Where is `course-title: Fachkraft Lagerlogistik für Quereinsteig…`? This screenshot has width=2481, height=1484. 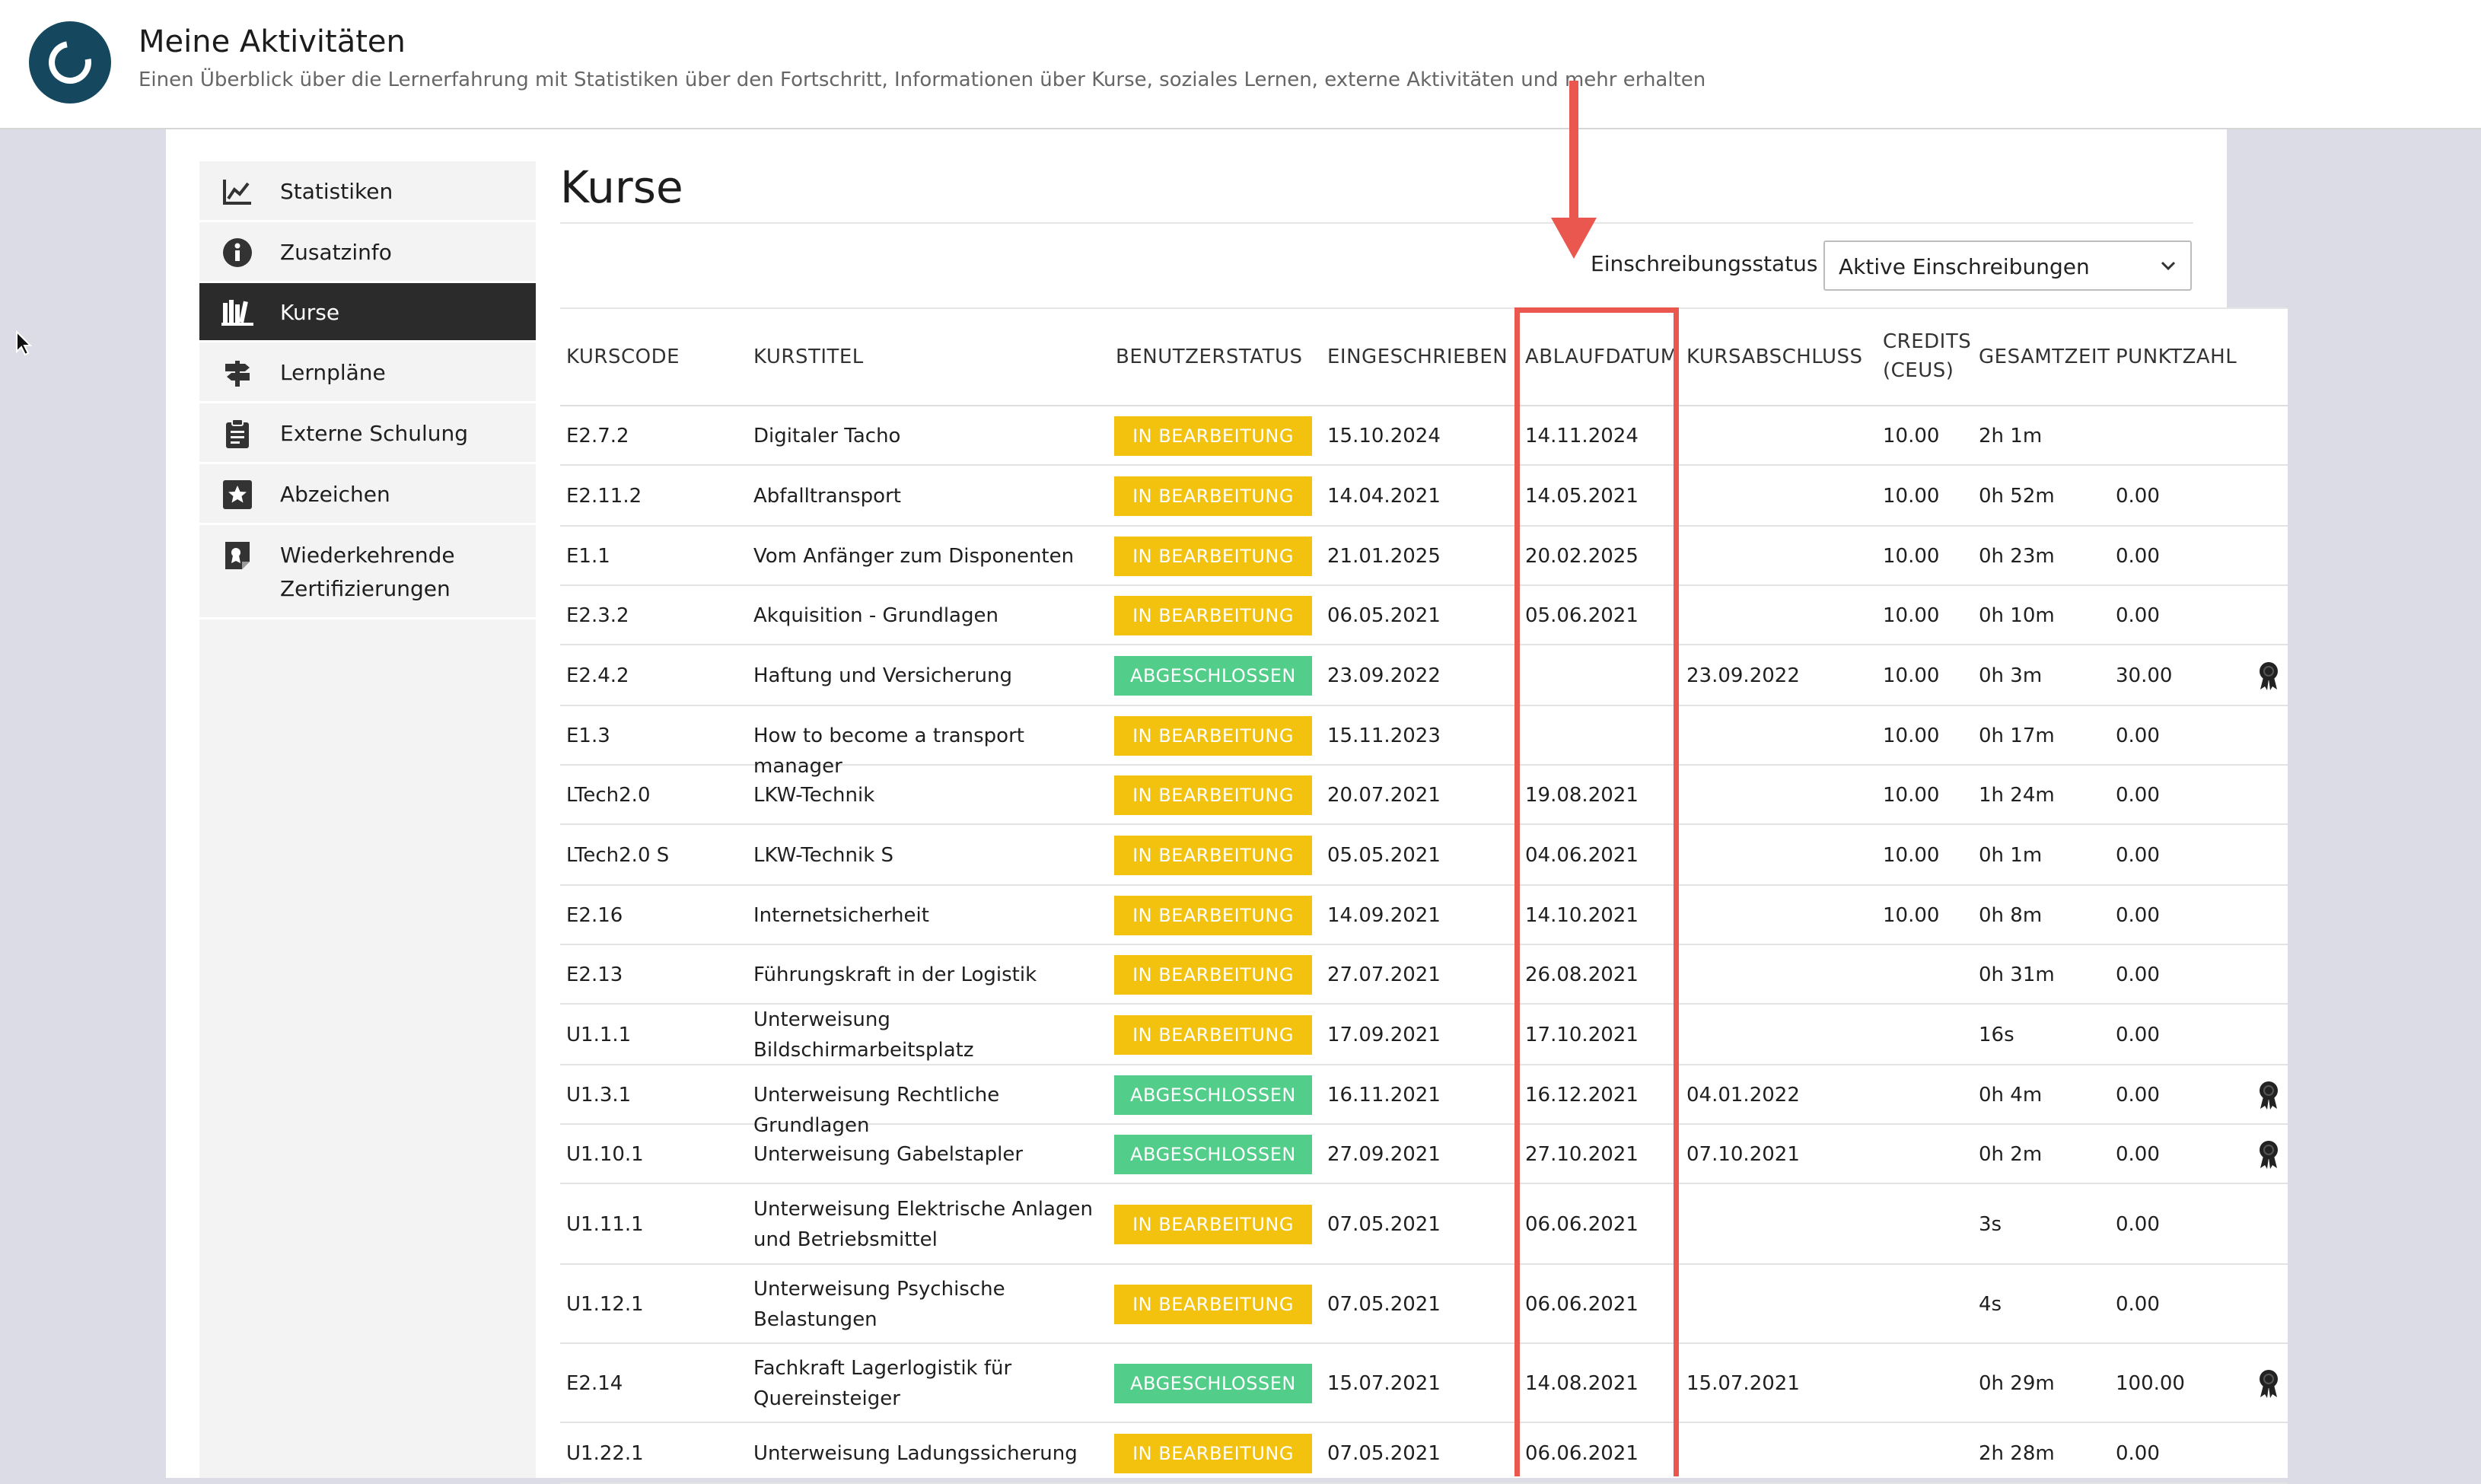 course-title: Fachkraft Lagerlogistik für Quereinsteig… is located at coordinates (929, 1383).